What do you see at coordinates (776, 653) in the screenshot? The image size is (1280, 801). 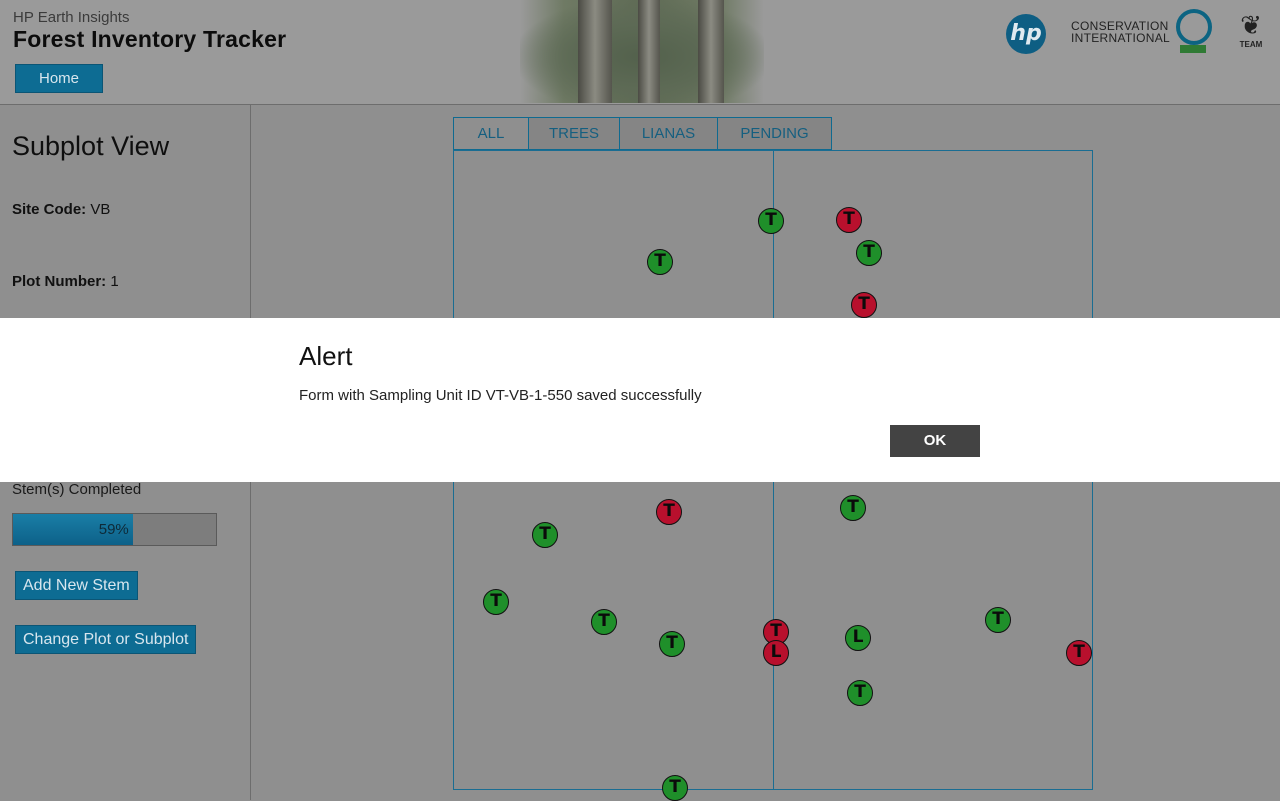 I see `liana-marker-red: L` at bounding box center [776, 653].